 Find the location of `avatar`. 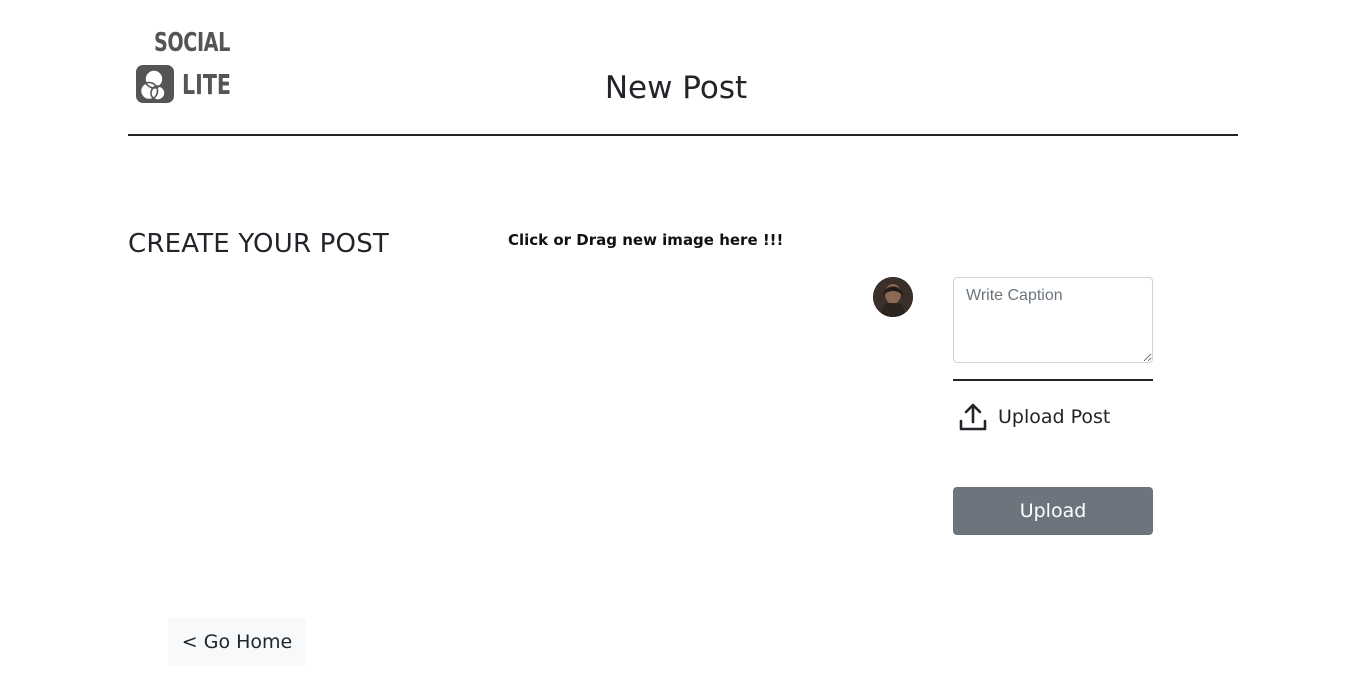

avatar is located at coordinates (893, 297).